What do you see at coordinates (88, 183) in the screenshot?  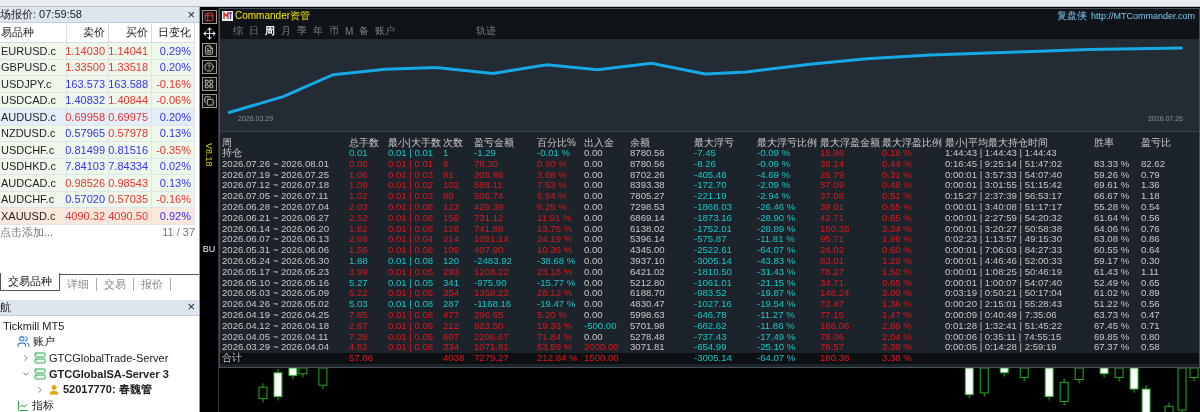 I see `price-cell: 0.98526` at bounding box center [88, 183].